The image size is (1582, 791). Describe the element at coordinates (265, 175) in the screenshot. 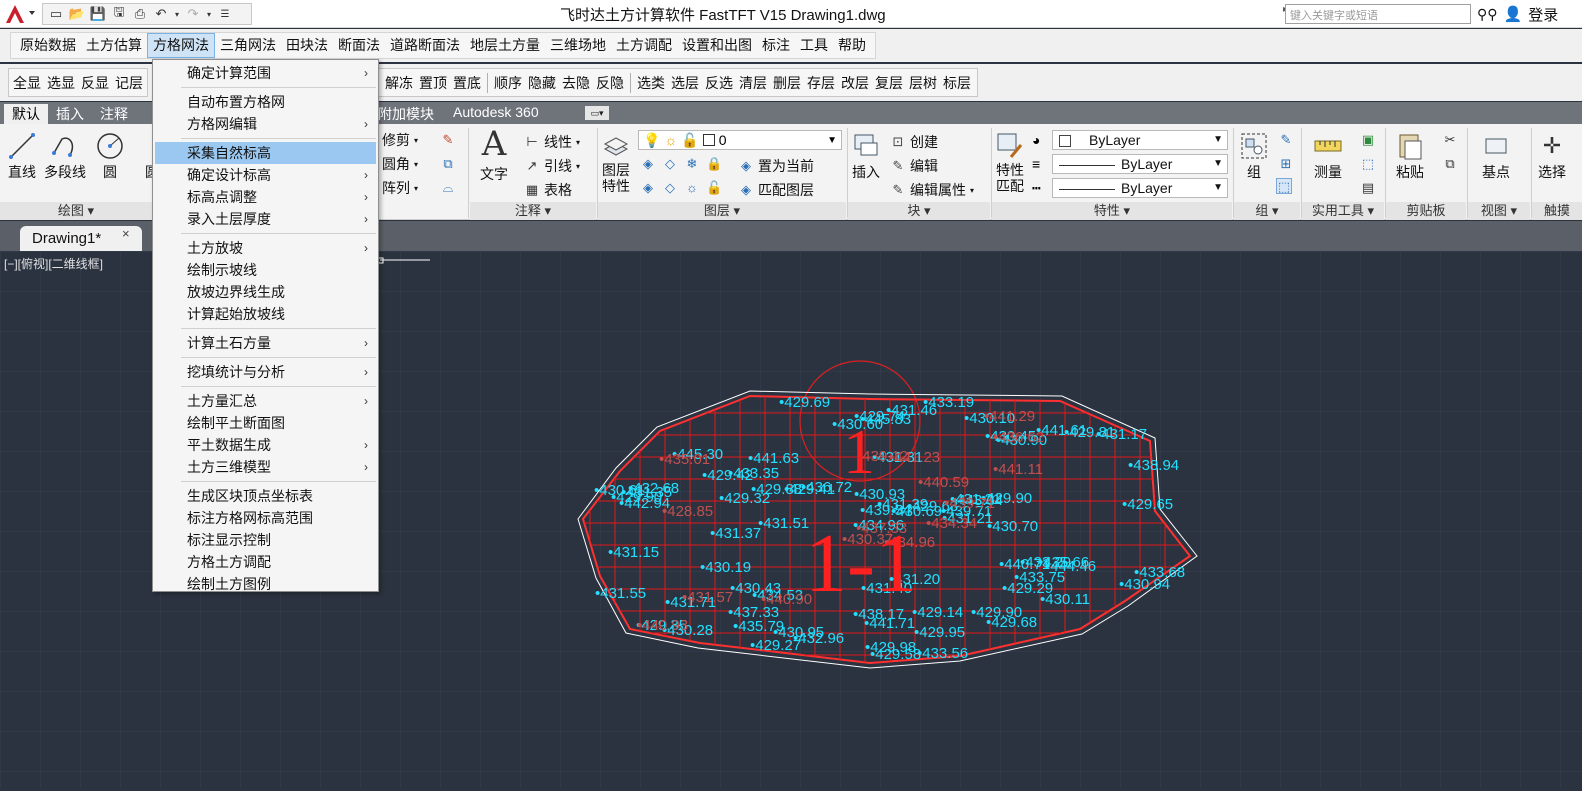

I see `dropdown-menu-item: 确定设计标高 ›` at that location.